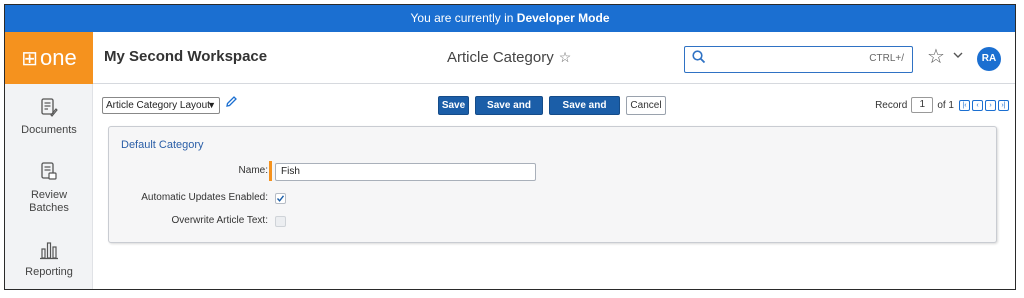  I want to click on name-field: Fish, so click(405, 172).